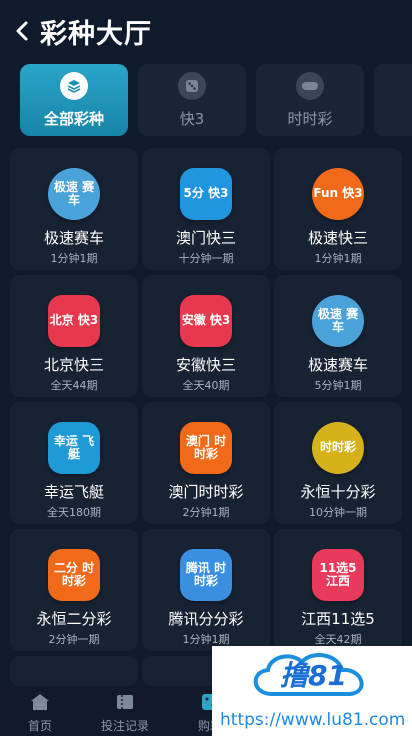 The width and height of the screenshot is (412, 736). I want to click on game-card: 北京 快3 北京快三 全天44期, so click(74, 336).